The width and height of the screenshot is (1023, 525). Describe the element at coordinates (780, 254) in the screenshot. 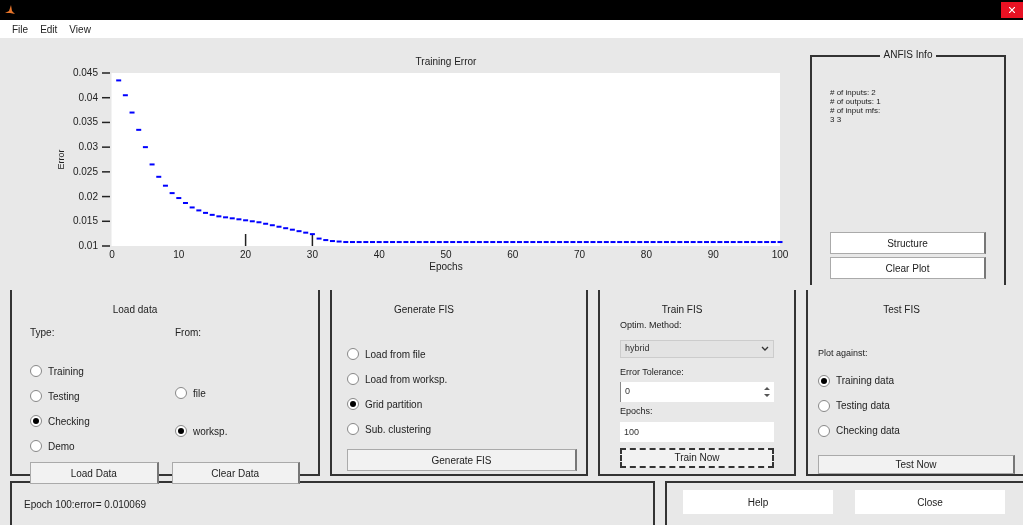

I see `x-tick-label: 100` at that location.